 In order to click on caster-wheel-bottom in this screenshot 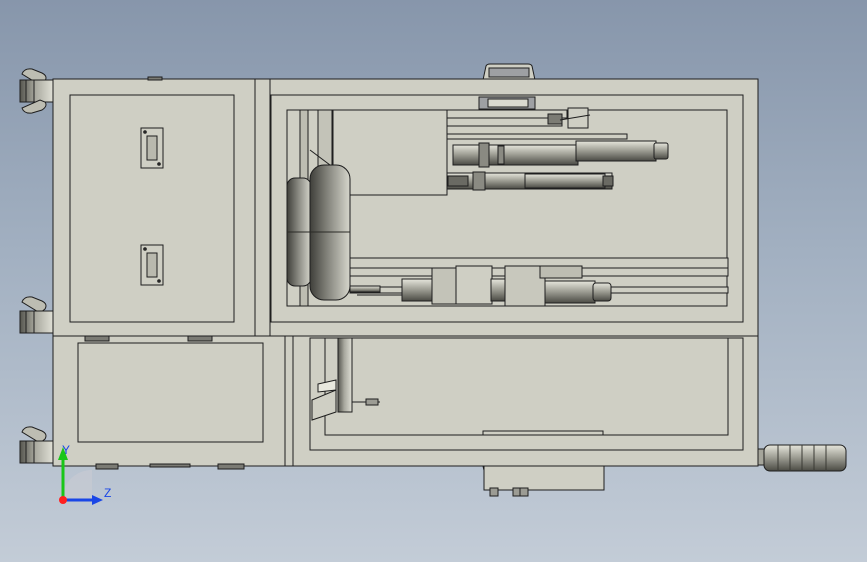, I will do `click(36, 445)`.